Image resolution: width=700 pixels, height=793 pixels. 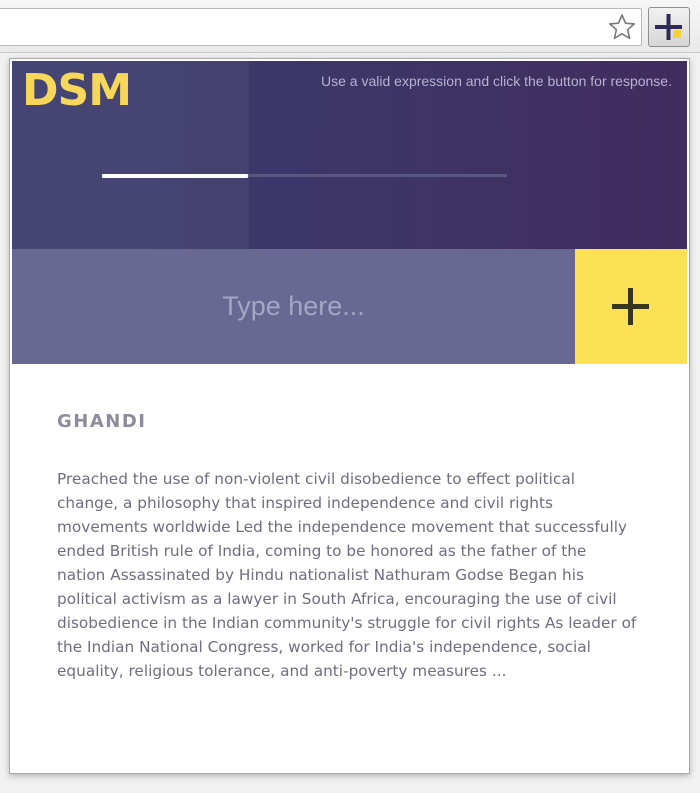 What do you see at coordinates (321, 27) in the screenshot?
I see `address-bar` at bounding box center [321, 27].